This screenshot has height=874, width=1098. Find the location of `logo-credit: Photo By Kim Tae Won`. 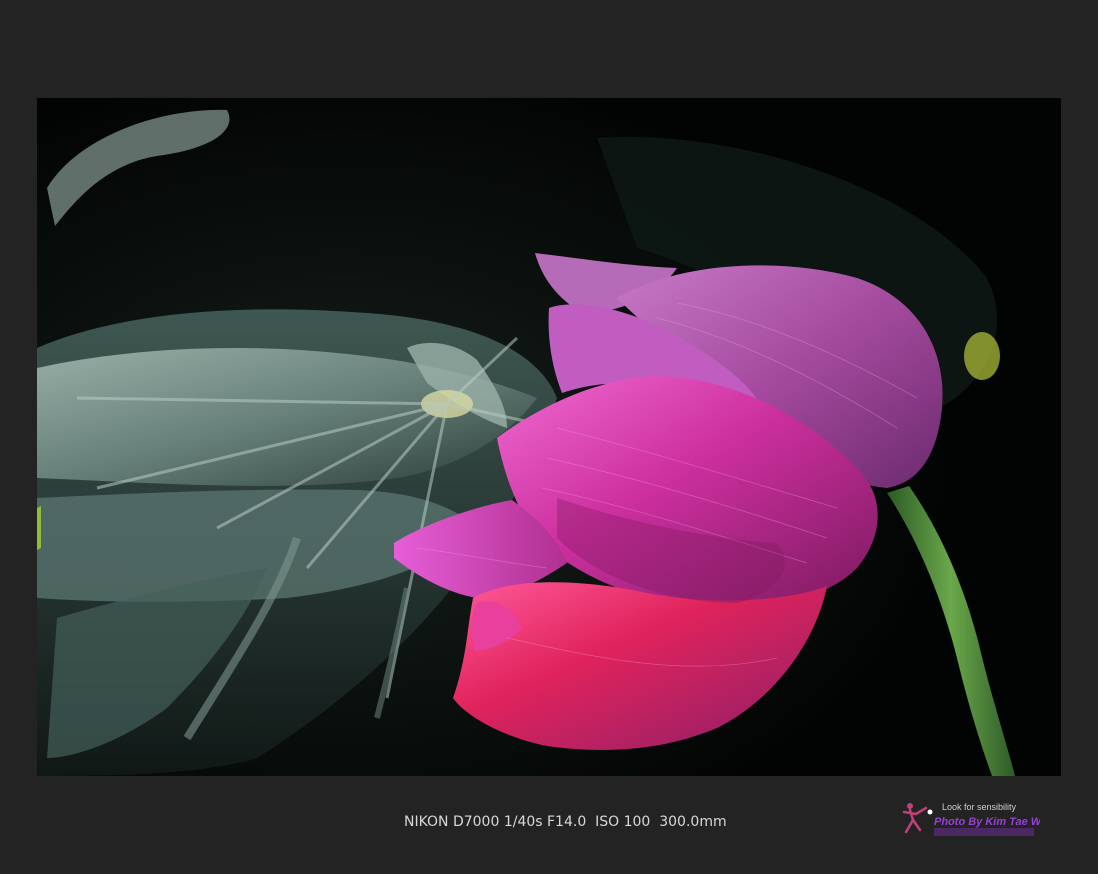

logo-credit: Photo By Kim Tae Won is located at coordinates (987, 822).